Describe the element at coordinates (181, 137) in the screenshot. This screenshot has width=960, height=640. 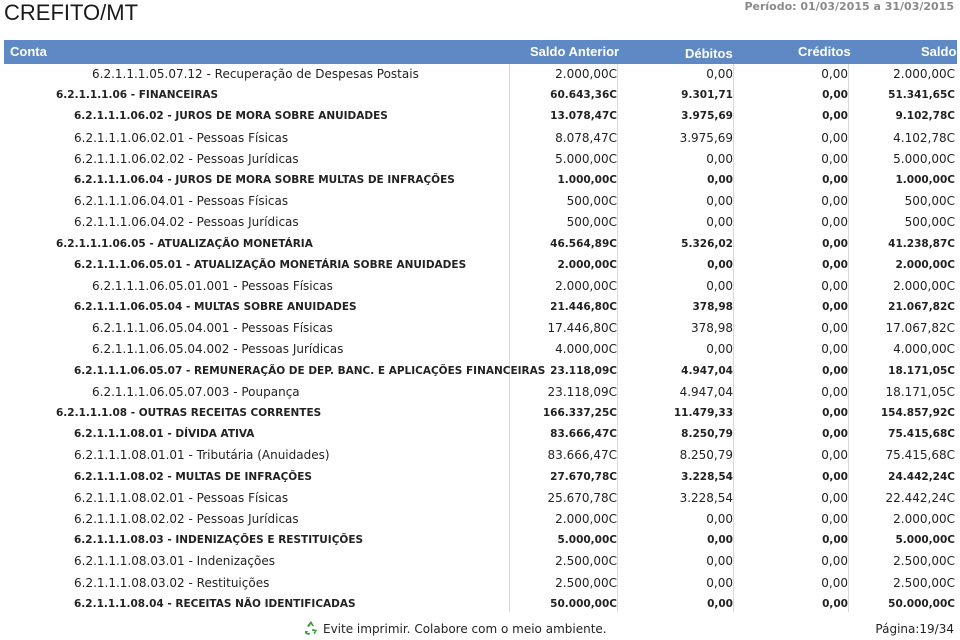
I see `account-cell: 6.2.1.1.1.06.02.01 - Pessoas Físicas` at that location.